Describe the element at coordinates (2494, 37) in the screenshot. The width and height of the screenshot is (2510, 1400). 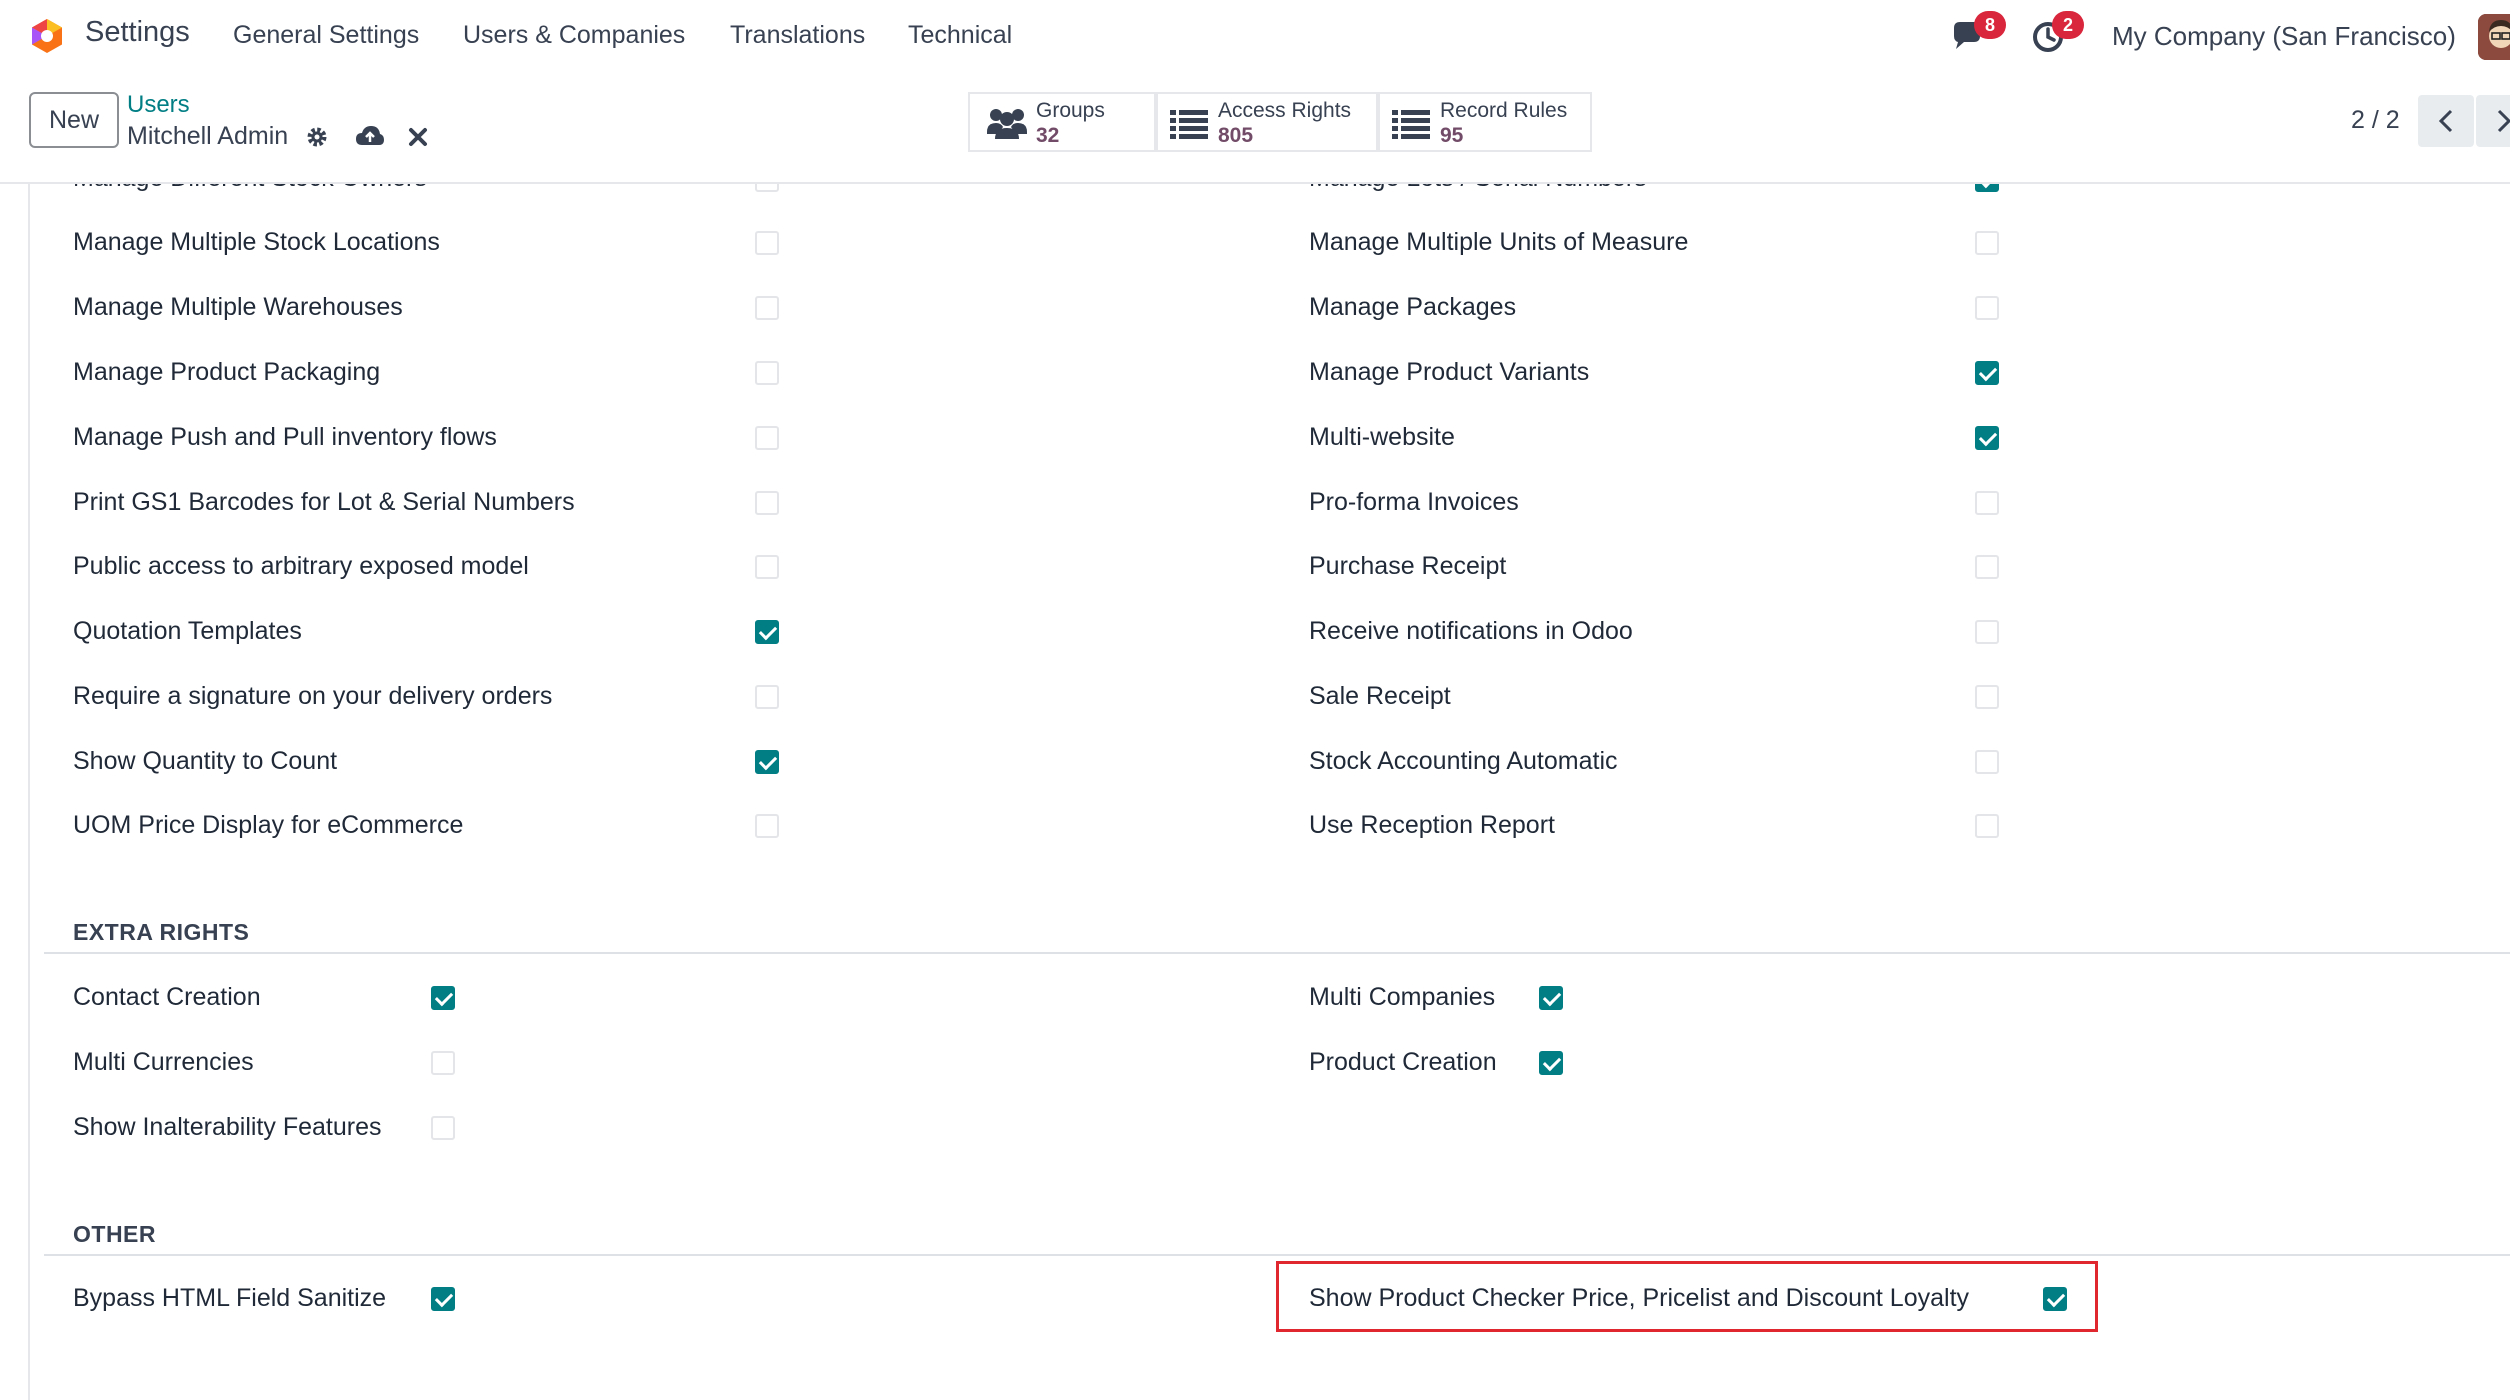
I see `user-avatar` at that location.